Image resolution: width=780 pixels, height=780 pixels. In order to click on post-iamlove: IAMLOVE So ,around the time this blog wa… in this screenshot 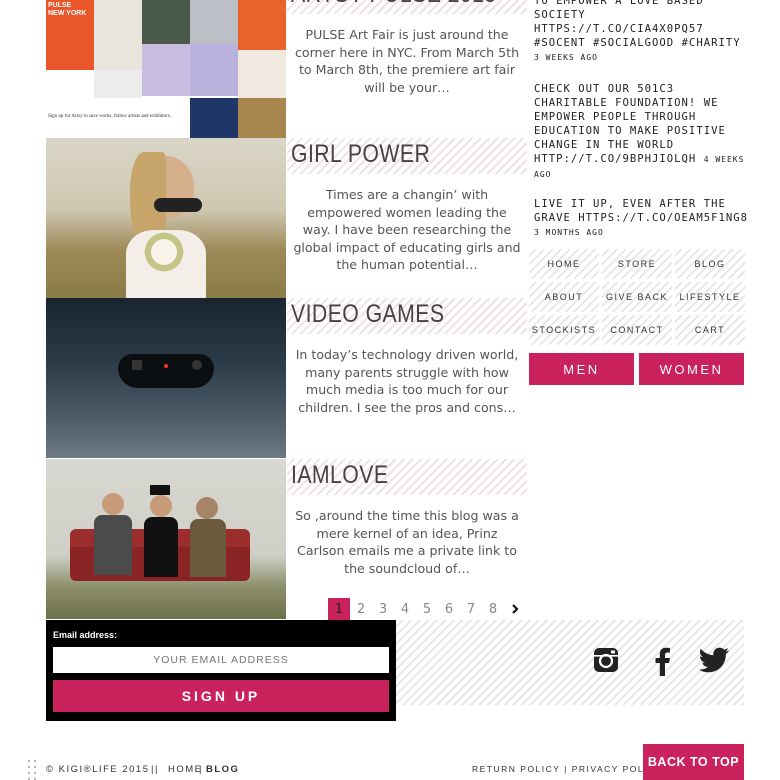, I will do `click(286, 539)`.